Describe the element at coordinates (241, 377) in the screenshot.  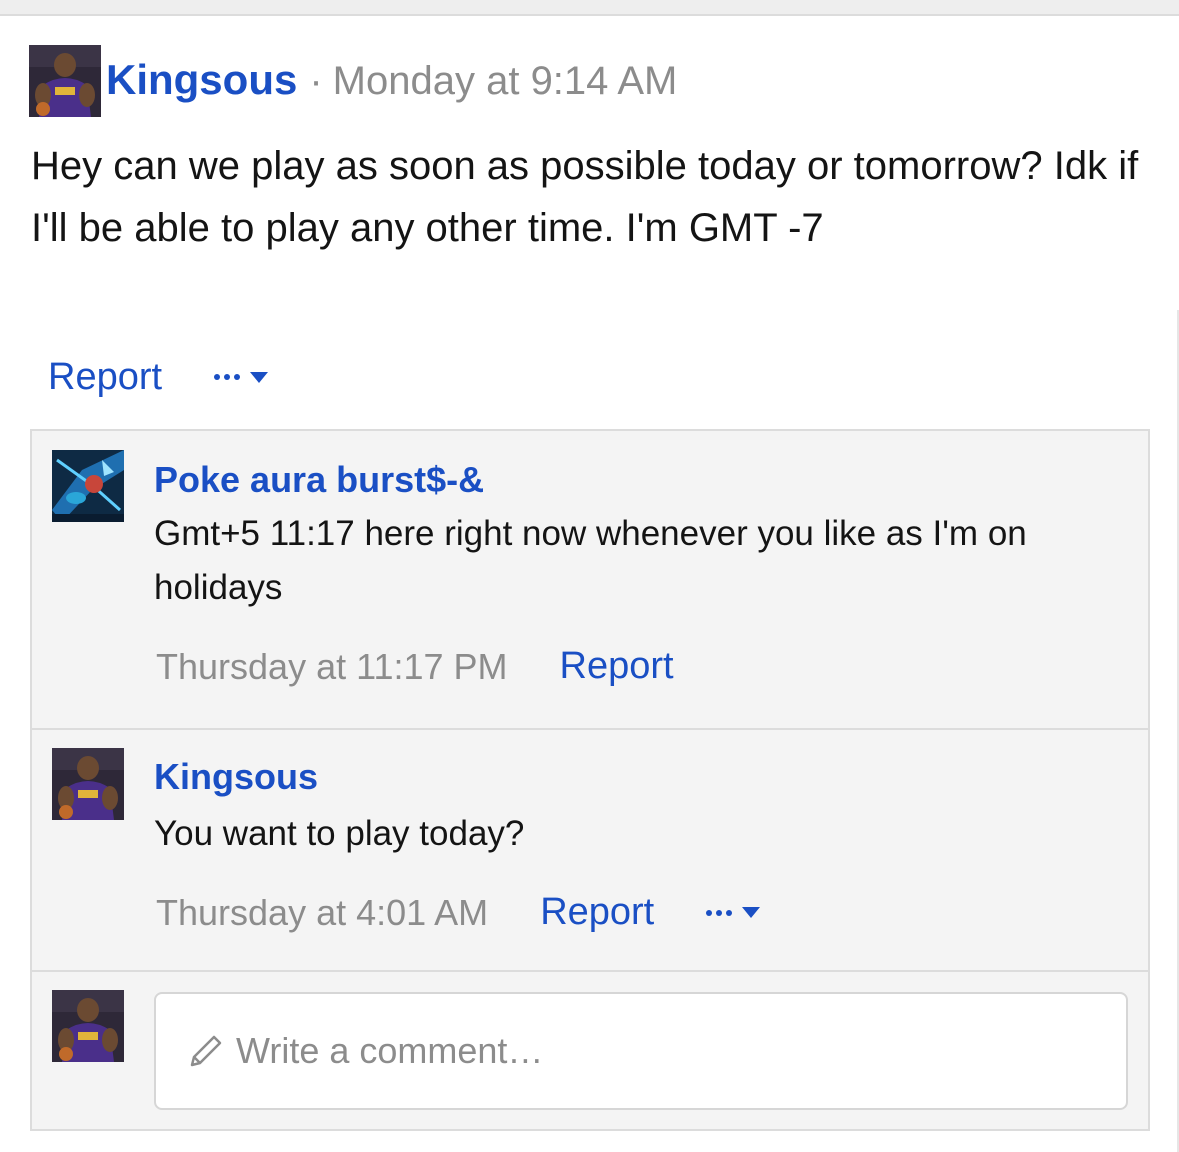
I see `post-more-menu` at that location.